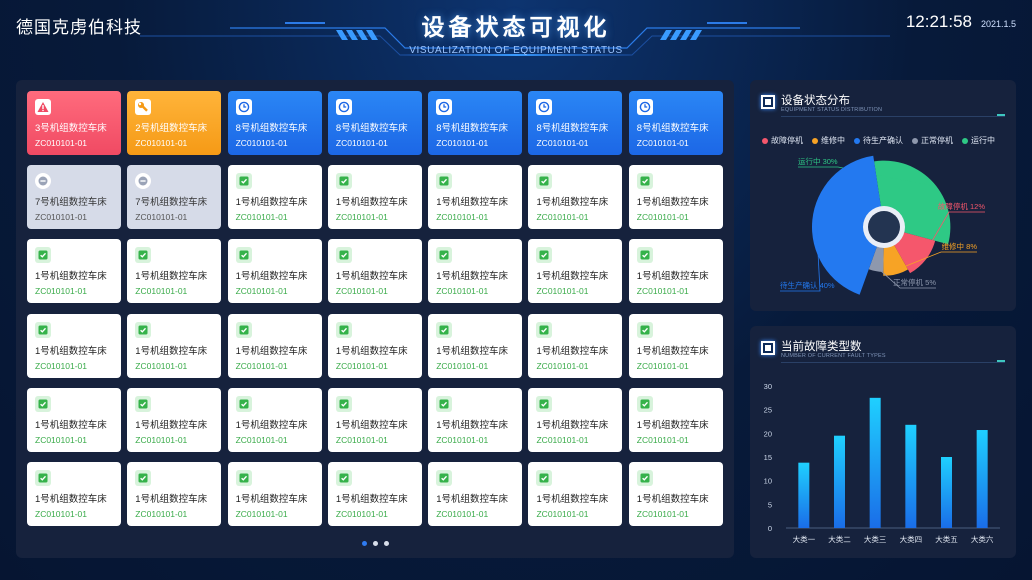 The width and height of the screenshot is (1032, 580). I want to click on pie-slice-label: 故障停机 12%, so click(961, 206).